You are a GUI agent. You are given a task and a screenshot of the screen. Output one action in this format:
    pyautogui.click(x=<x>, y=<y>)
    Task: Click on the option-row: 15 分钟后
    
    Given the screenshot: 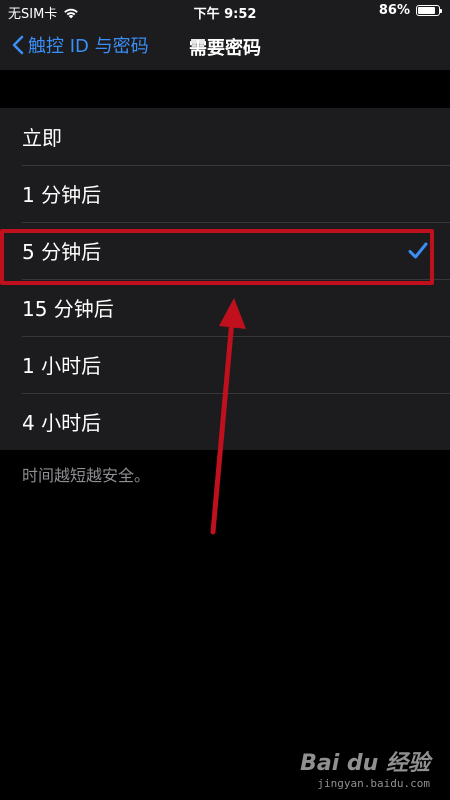 What is the action you would take?
    pyautogui.click(x=225, y=307)
    